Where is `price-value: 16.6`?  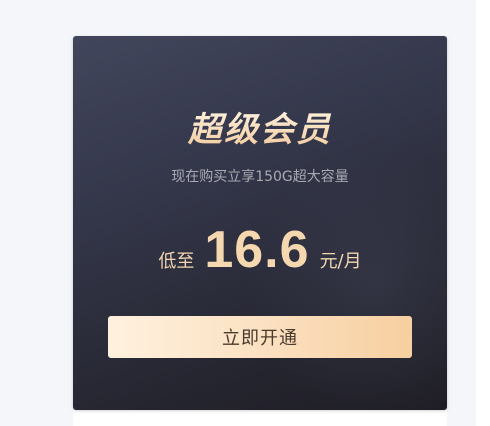 price-value: 16.6 is located at coordinates (257, 250).